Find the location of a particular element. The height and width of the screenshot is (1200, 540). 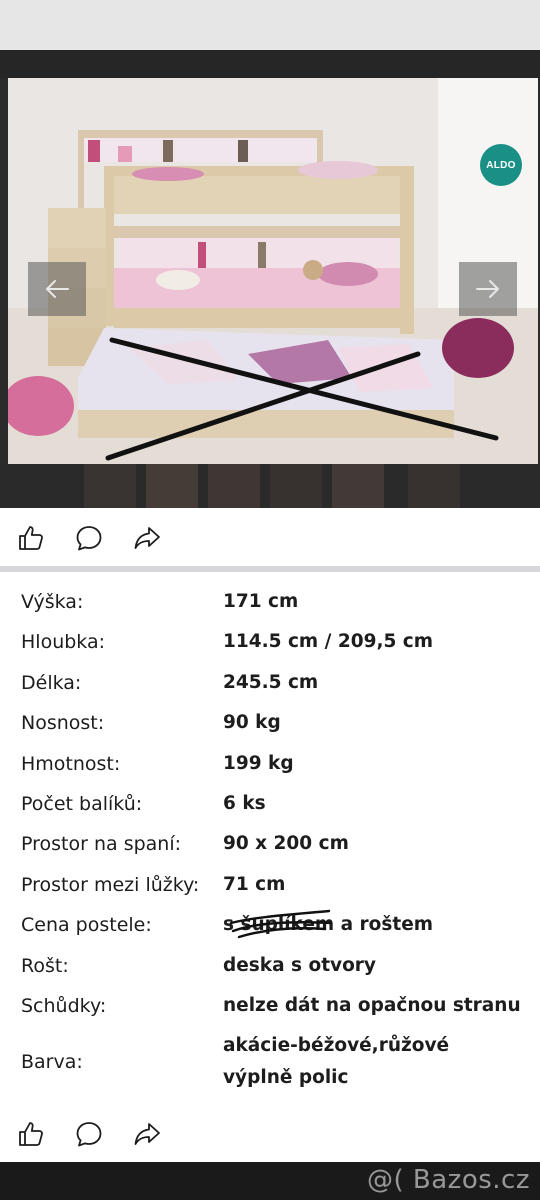

spec-row: Hmotnost: 199 kg is located at coordinates (270, 764).